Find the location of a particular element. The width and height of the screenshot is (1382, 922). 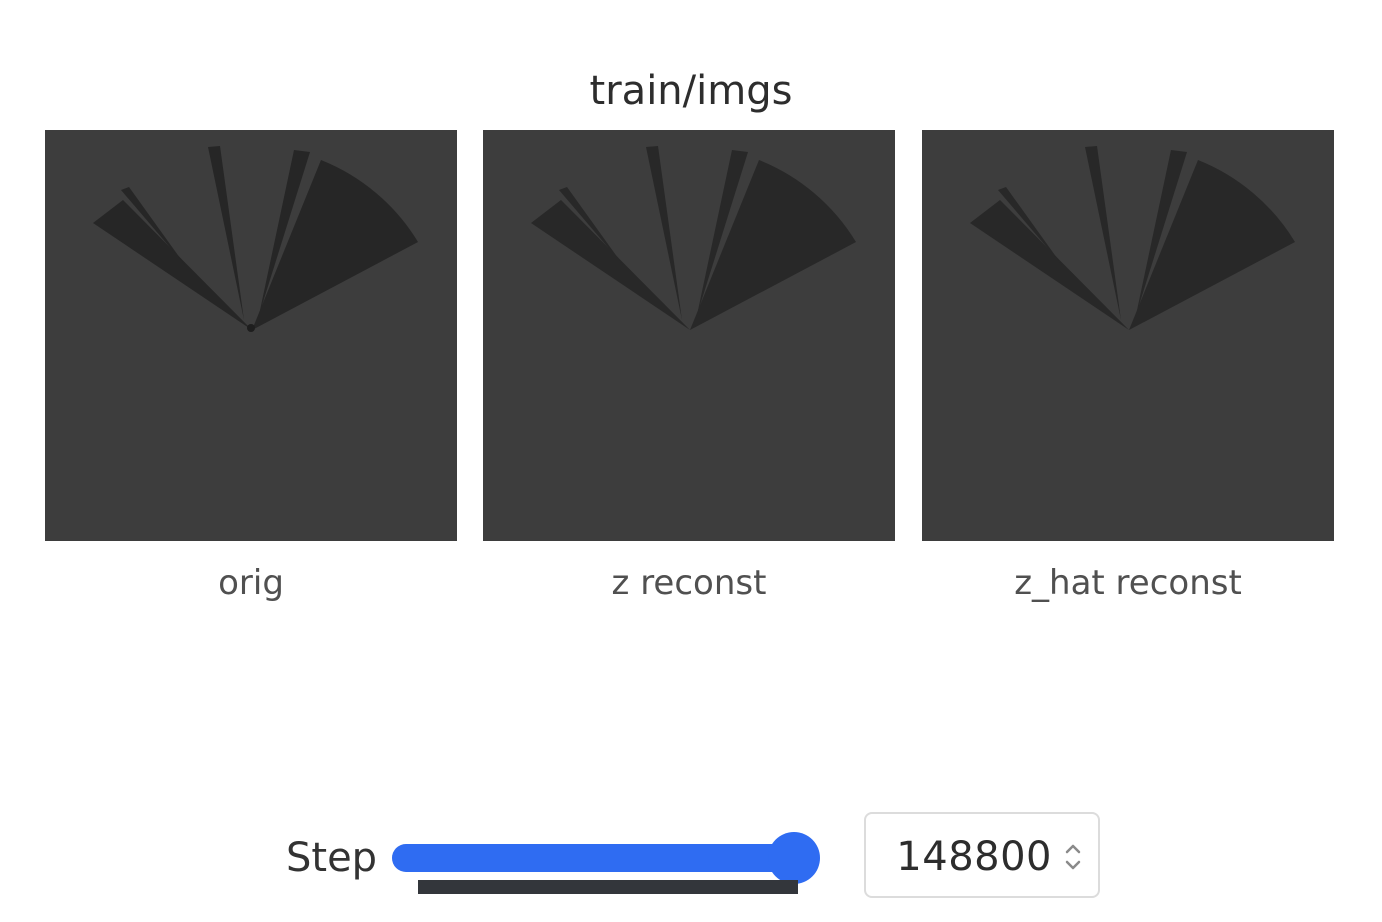

step-slider-fill is located at coordinates (595, 858).